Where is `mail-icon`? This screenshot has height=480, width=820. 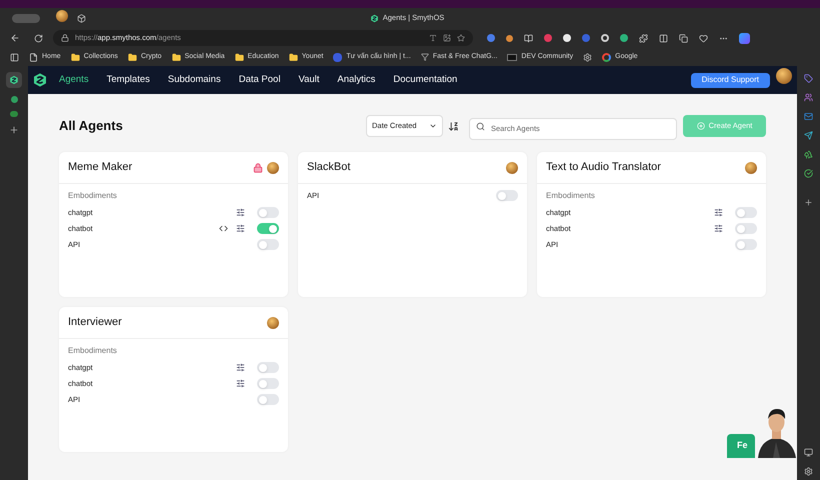 mail-icon is located at coordinates (808, 116).